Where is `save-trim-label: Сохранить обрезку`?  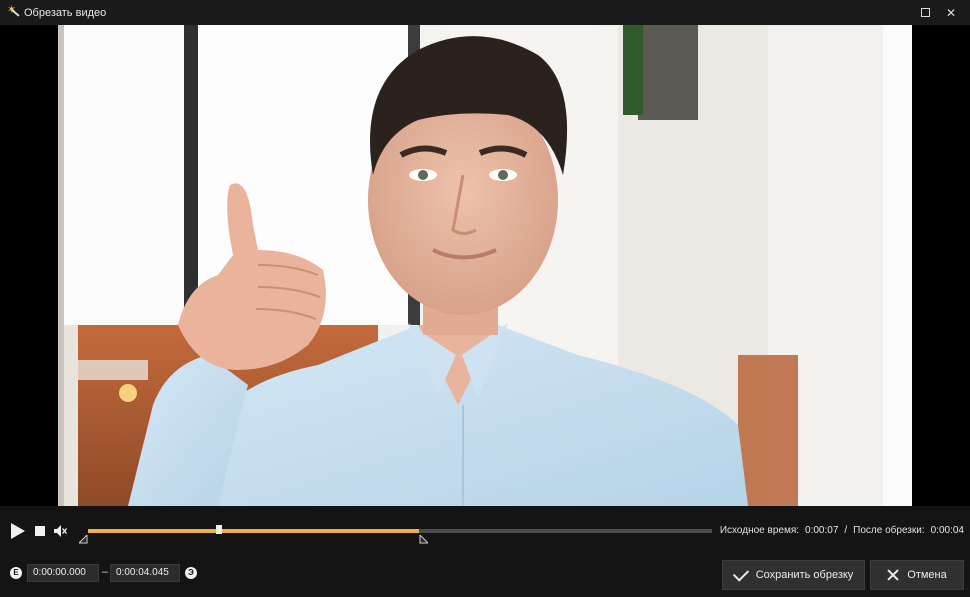 save-trim-label: Сохранить обрезку is located at coordinates (804, 575).